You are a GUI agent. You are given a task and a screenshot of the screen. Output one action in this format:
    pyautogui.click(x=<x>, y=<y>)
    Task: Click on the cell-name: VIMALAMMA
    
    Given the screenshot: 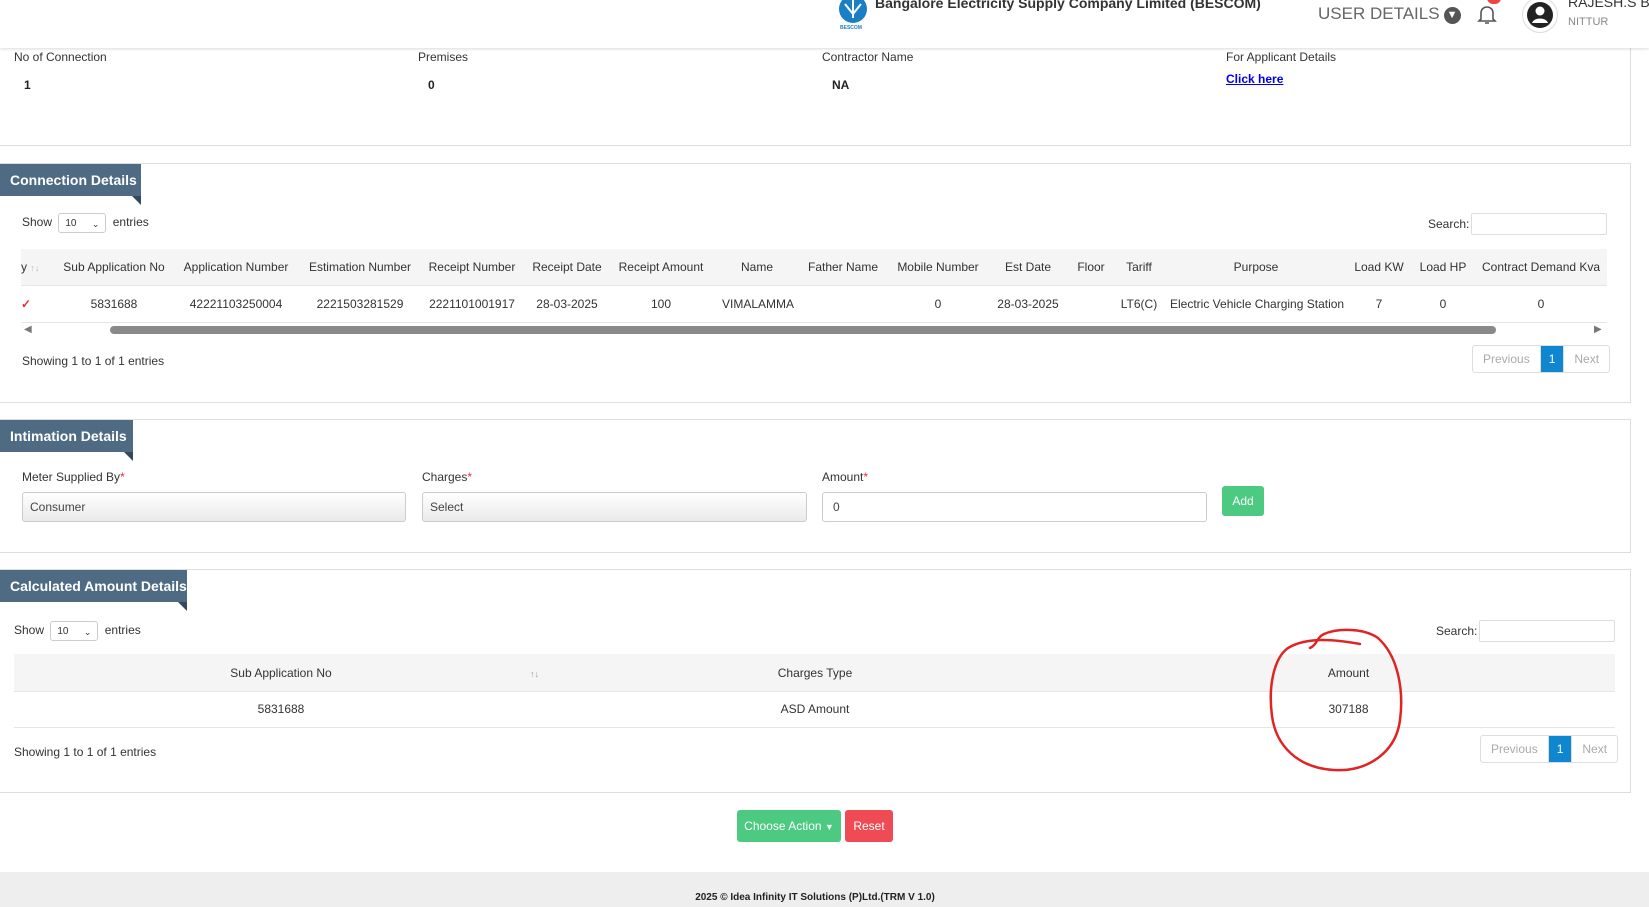 What is the action you would take?
    pyautogui.click(x=758, y=304)
    